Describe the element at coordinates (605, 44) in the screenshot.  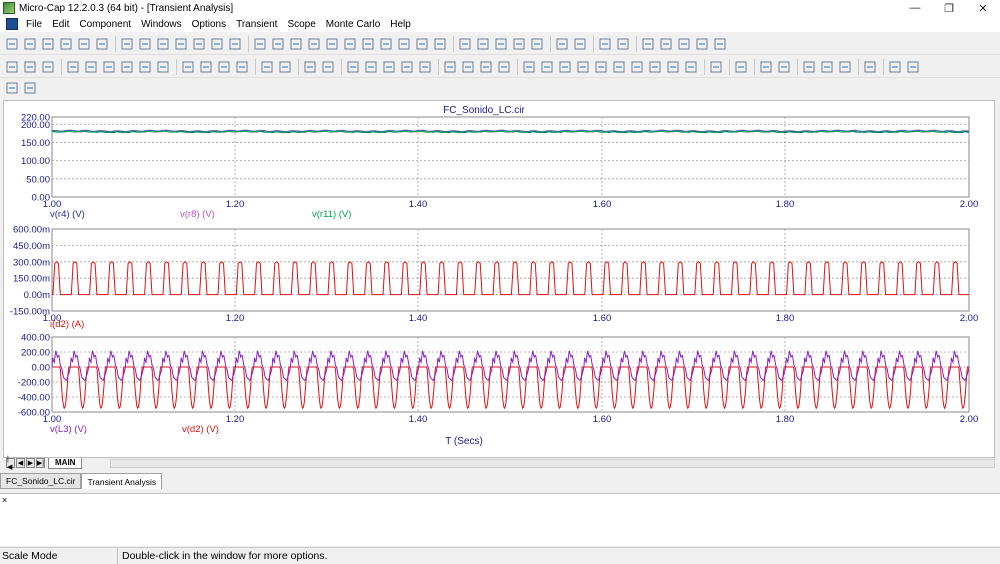
I see `component-icon` at that location.